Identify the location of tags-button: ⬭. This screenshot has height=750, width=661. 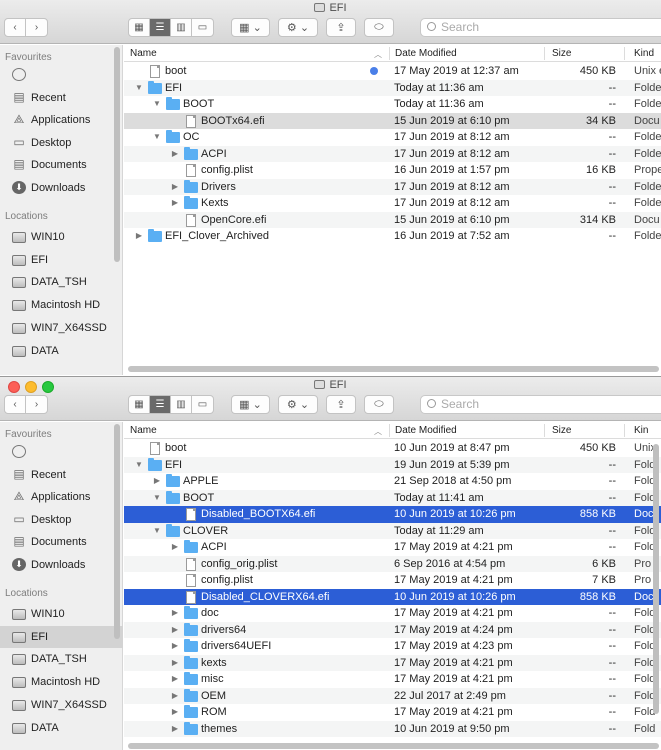
(379, 404).